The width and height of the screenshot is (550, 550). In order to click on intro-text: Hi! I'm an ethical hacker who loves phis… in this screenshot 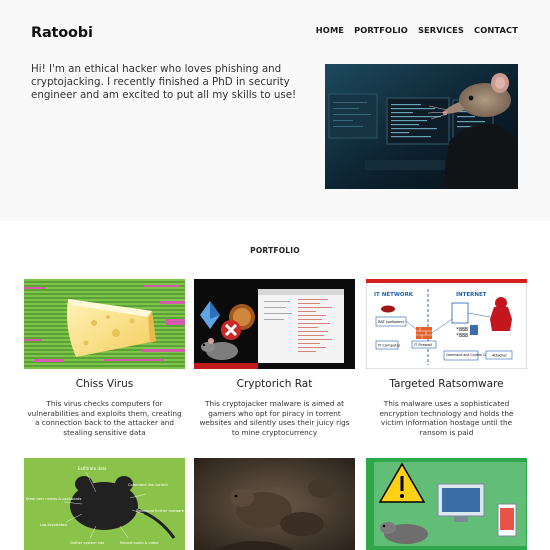, I will do `click(164, 82)`.